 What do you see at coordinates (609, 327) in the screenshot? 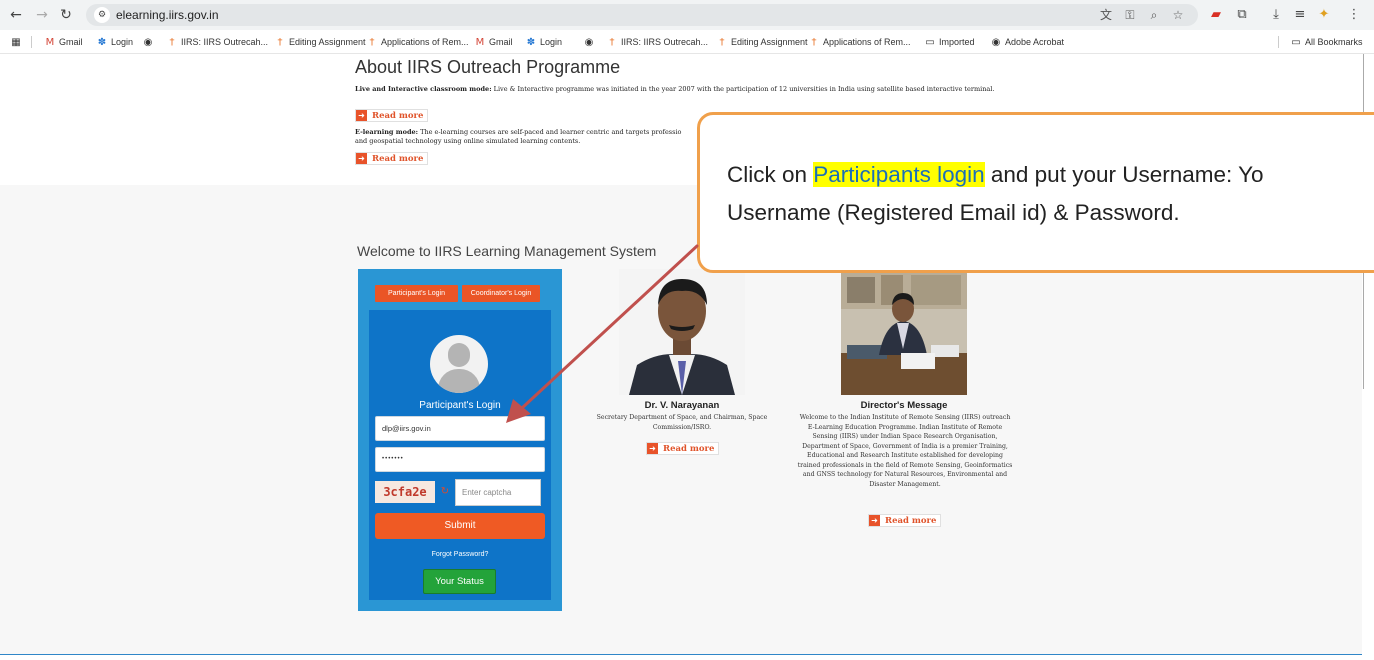
I see `arrow-shaft` at bounding box center [609, 327].